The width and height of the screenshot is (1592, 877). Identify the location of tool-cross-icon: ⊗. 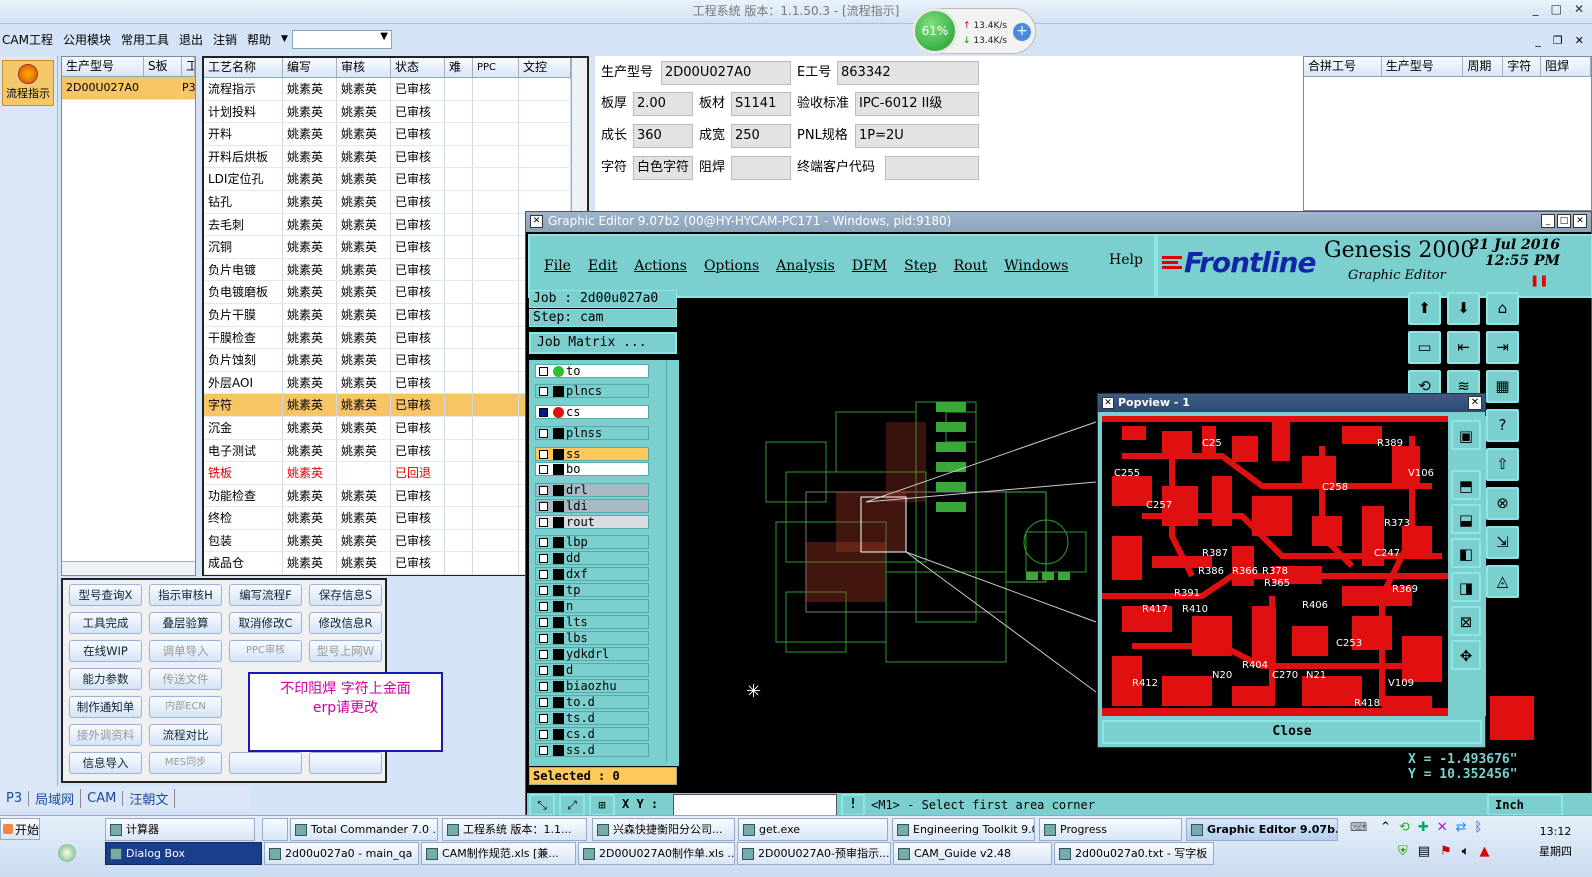
(1502, 503).